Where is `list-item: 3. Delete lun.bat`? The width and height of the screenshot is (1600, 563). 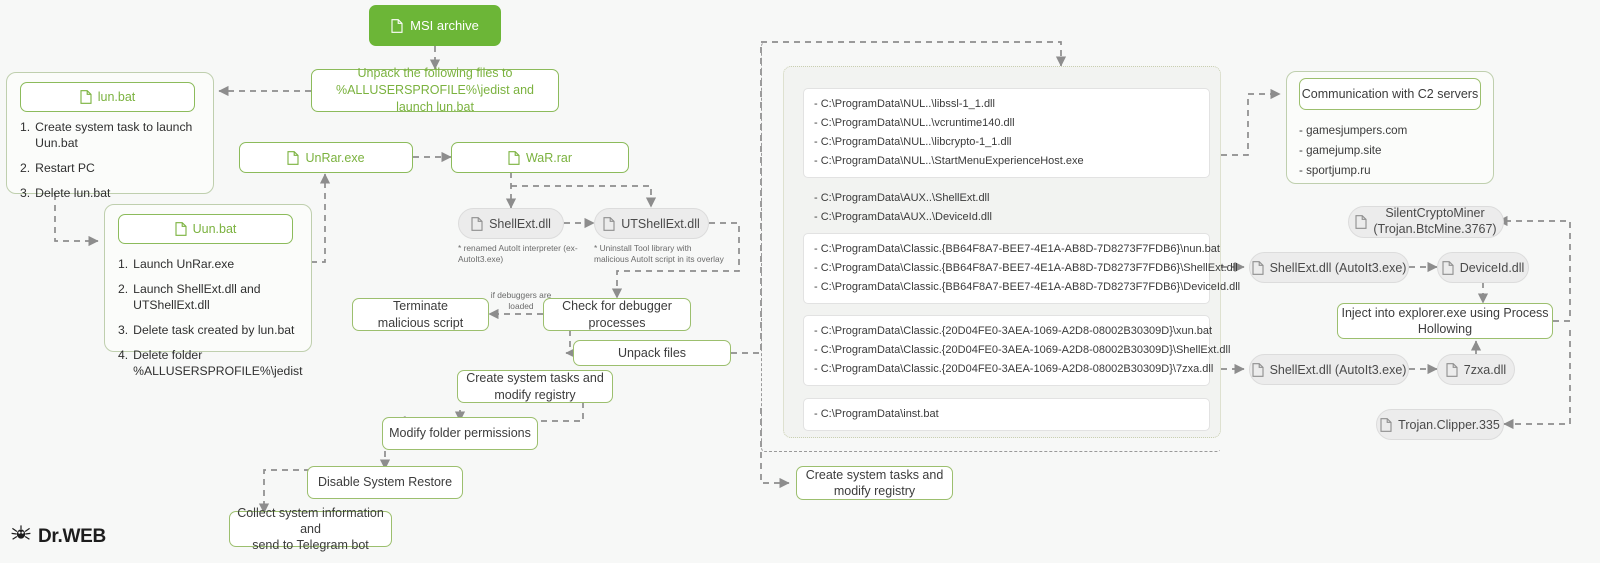
list-item: 3. Delete lun.bat is located at coordinates (108, 193).